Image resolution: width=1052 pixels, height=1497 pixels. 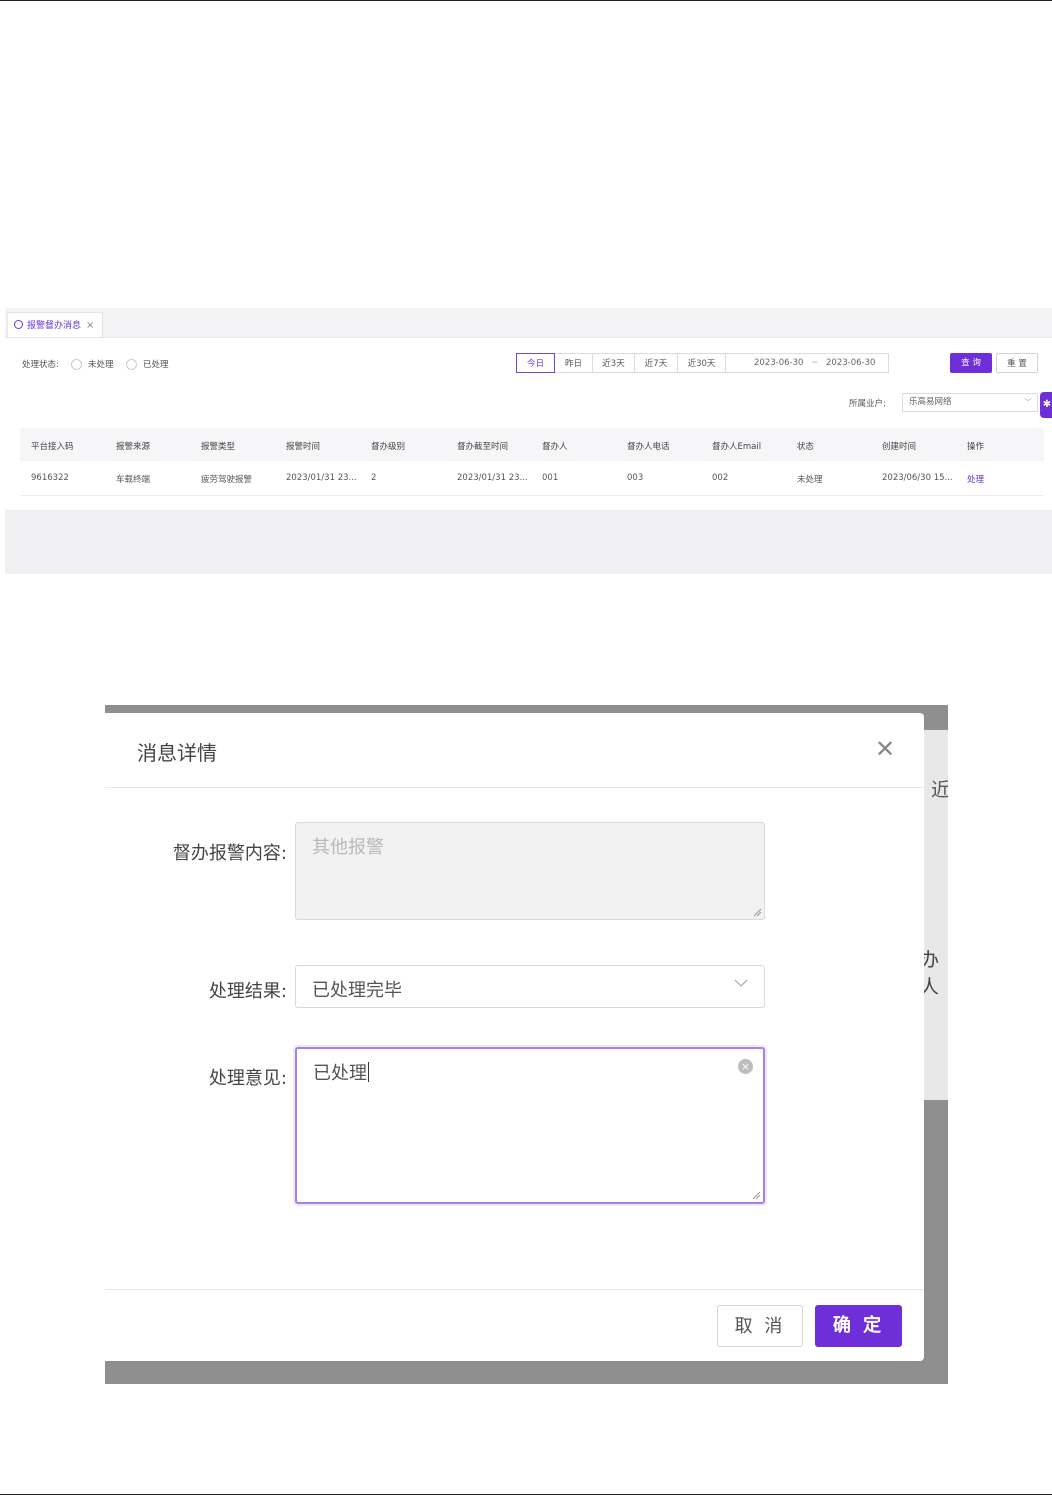 What do you see at coordinates (227, 480) in the screenshot?
I see `cell-alarm-type: 疲劳驾驶报警` at bounding box center [227, 480].